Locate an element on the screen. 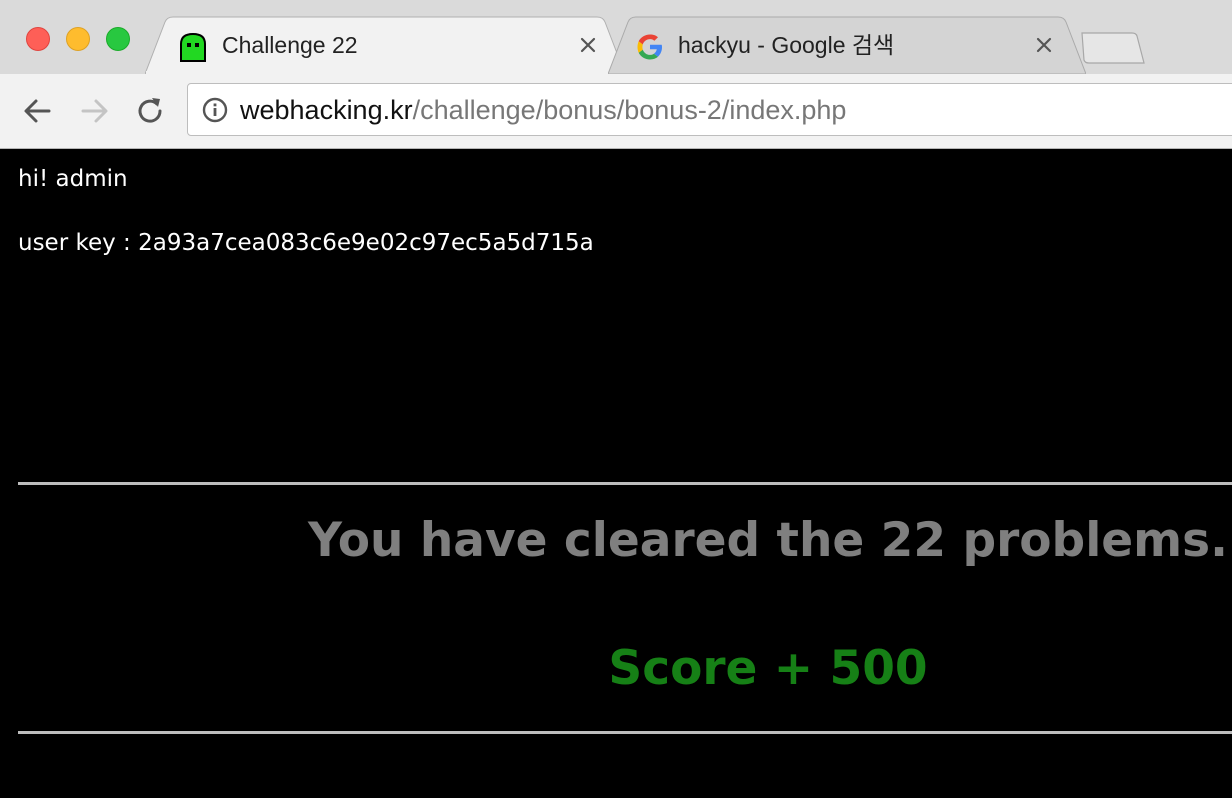  url-path: /challenge/bonus/bonus-2/index.php is located at coordinates (629, 110).